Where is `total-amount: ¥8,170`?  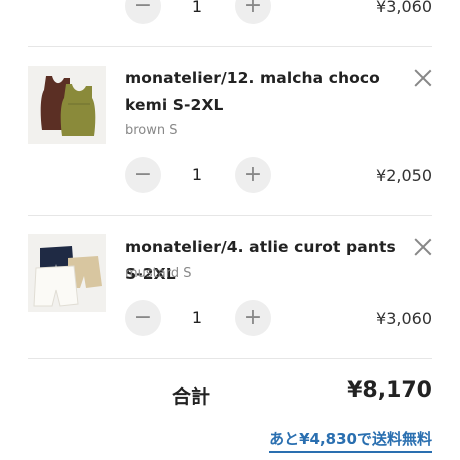 total-amount: ¥8,170 is located at coordinates (389, 390).